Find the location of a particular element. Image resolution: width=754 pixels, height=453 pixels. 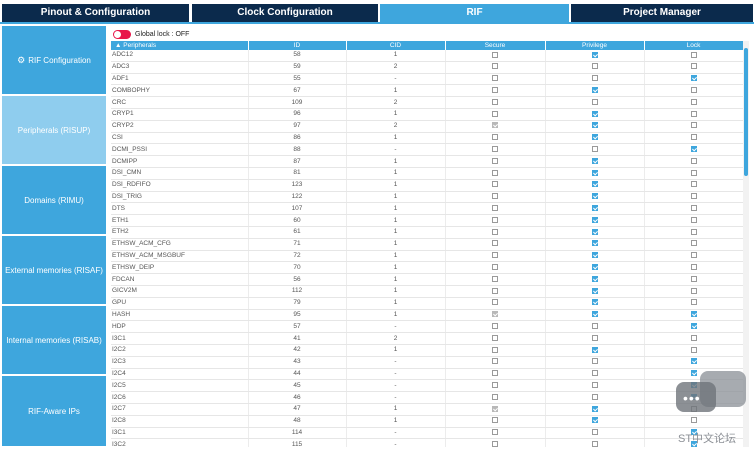

table-row: DCMIPP 87 1 is located at coordinates (427, 161).